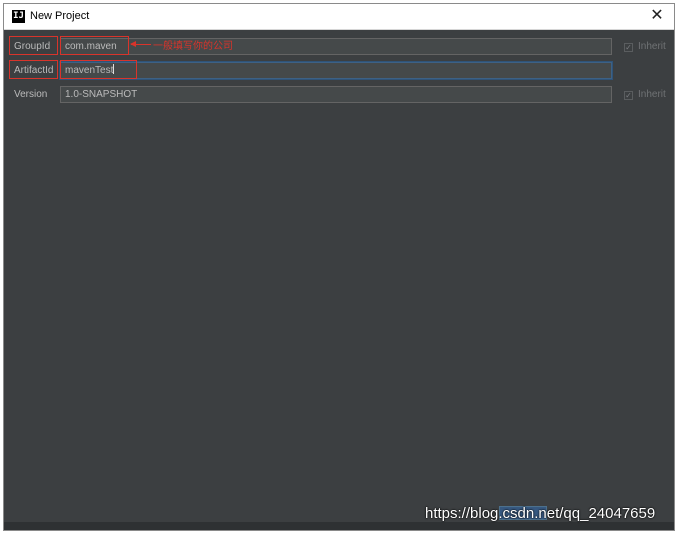 The width and height of the screenshot is (681, 536). What do you see at coordinates (339, 526) in the screenshot?
I see `bottom-strip` at bounding box center [339, 526].